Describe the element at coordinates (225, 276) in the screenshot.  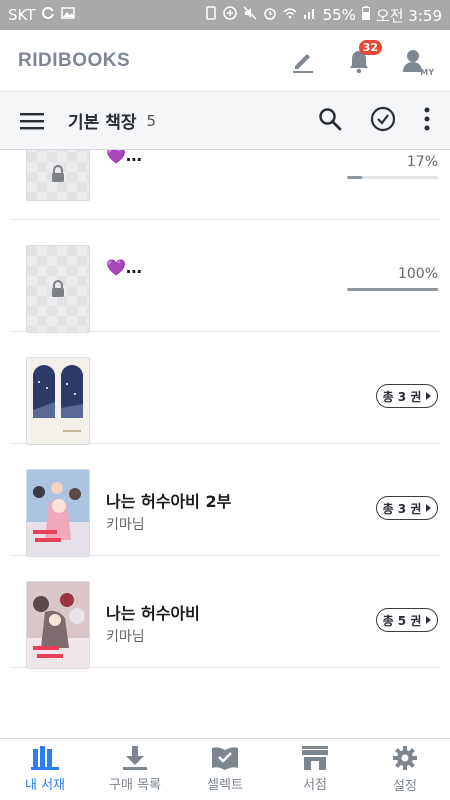
I see `list-item: 💜… 100%` at that location.